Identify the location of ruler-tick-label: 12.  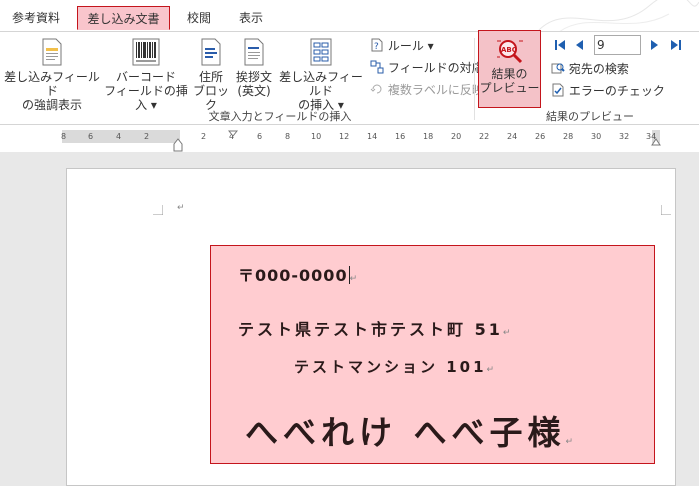
(344, 136).